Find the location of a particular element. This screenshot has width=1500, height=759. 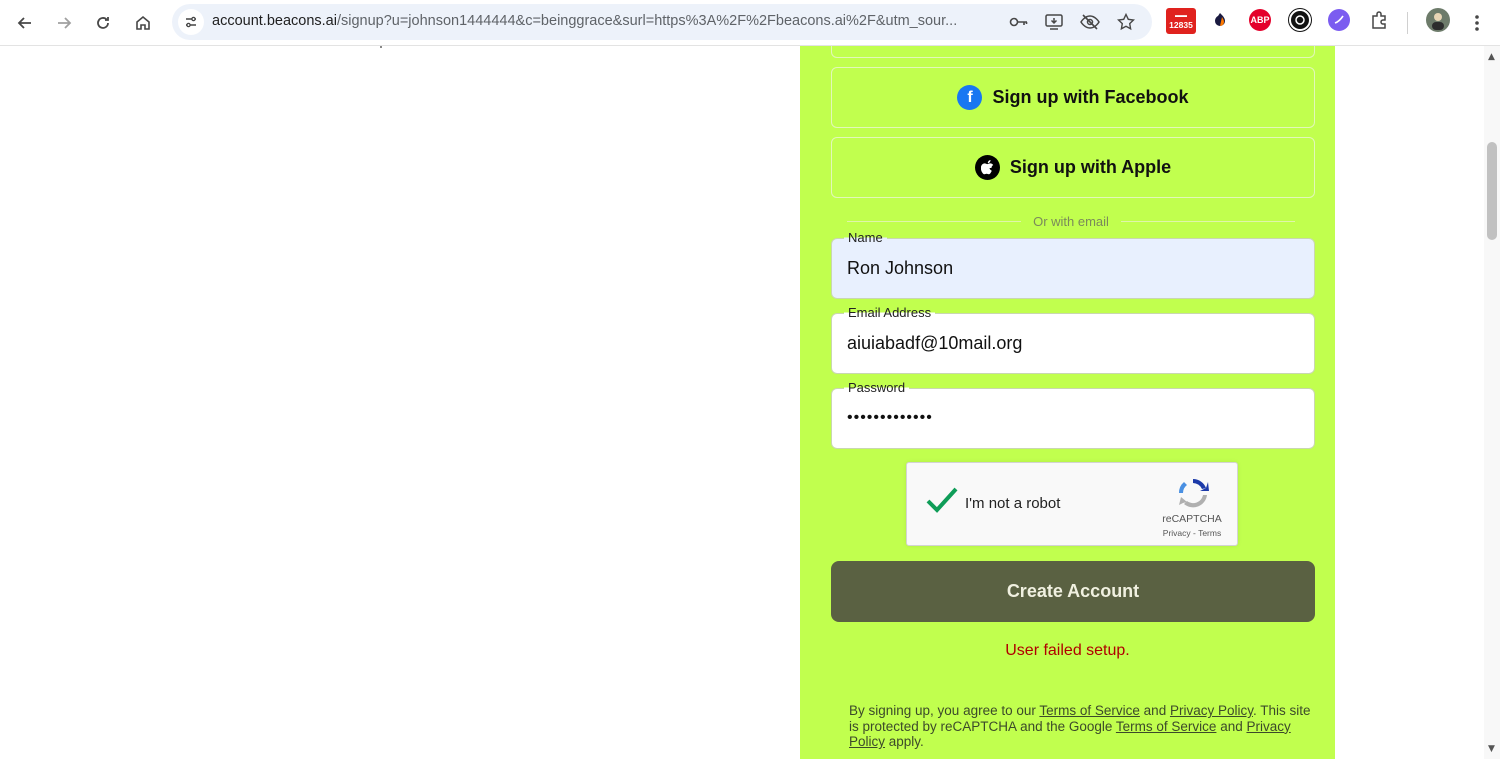

apple-signup-button: Sign up with Apple is located at coordinates (1073, 167).